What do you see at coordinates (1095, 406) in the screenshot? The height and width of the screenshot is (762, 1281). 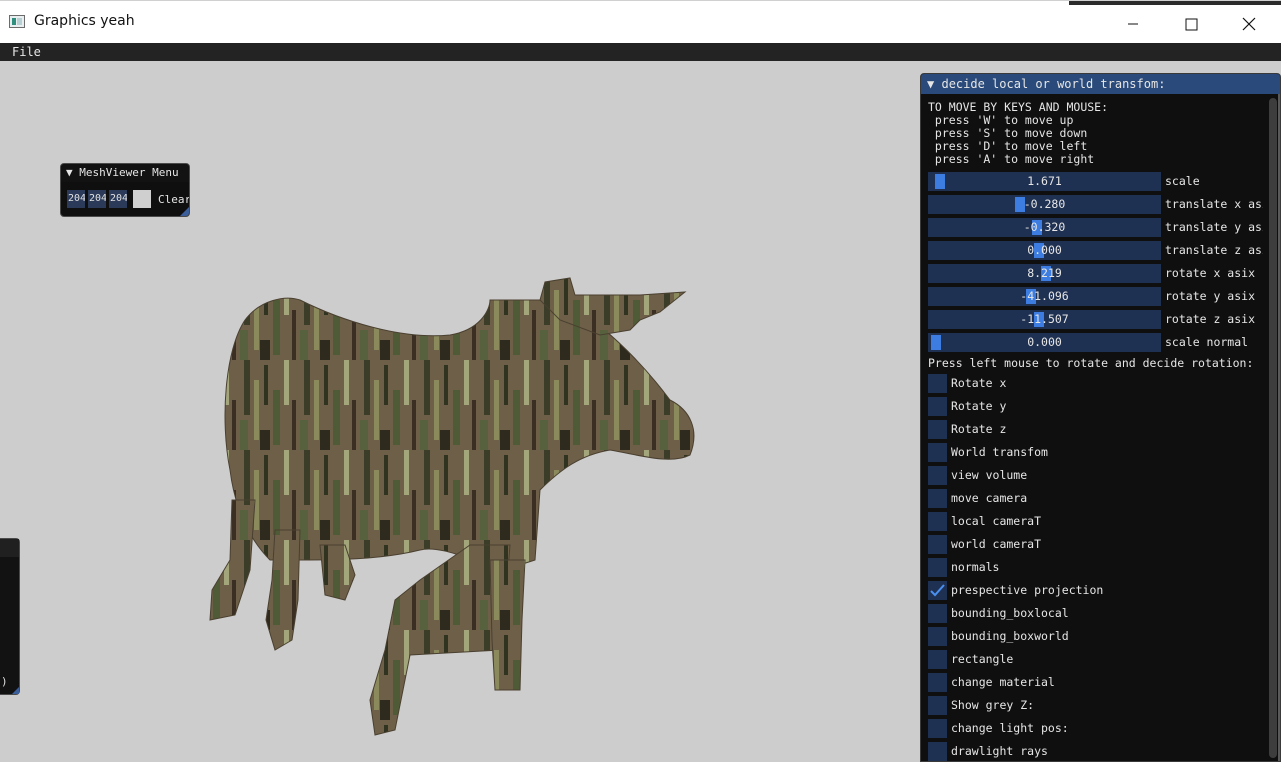 I see `checkbox-row: Rotate y` at bounding box center [1095, 406].